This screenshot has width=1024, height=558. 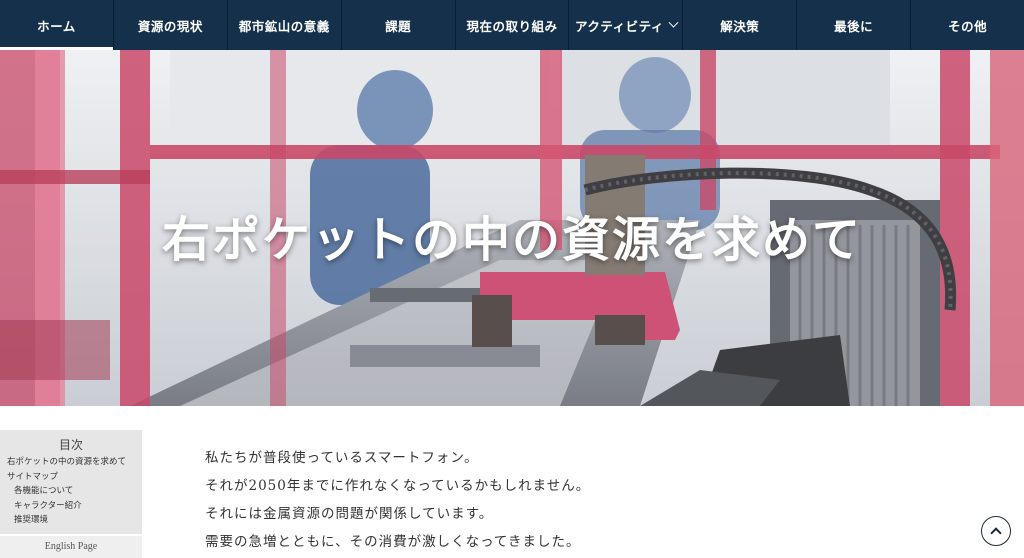 I want to click on hero-title: 右ポケットの中の資源を求めて, so click(x=511, y=240).